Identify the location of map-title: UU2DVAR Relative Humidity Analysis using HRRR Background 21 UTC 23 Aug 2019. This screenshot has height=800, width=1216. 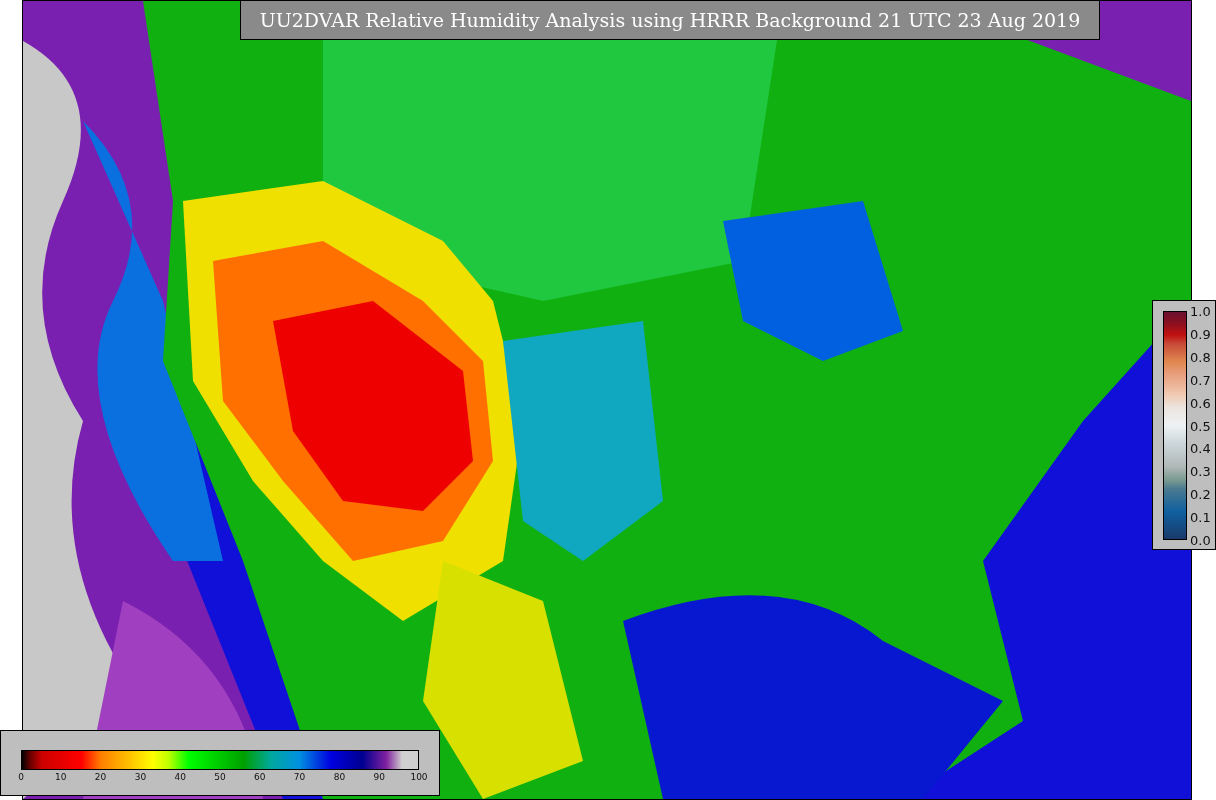
(670, 20).